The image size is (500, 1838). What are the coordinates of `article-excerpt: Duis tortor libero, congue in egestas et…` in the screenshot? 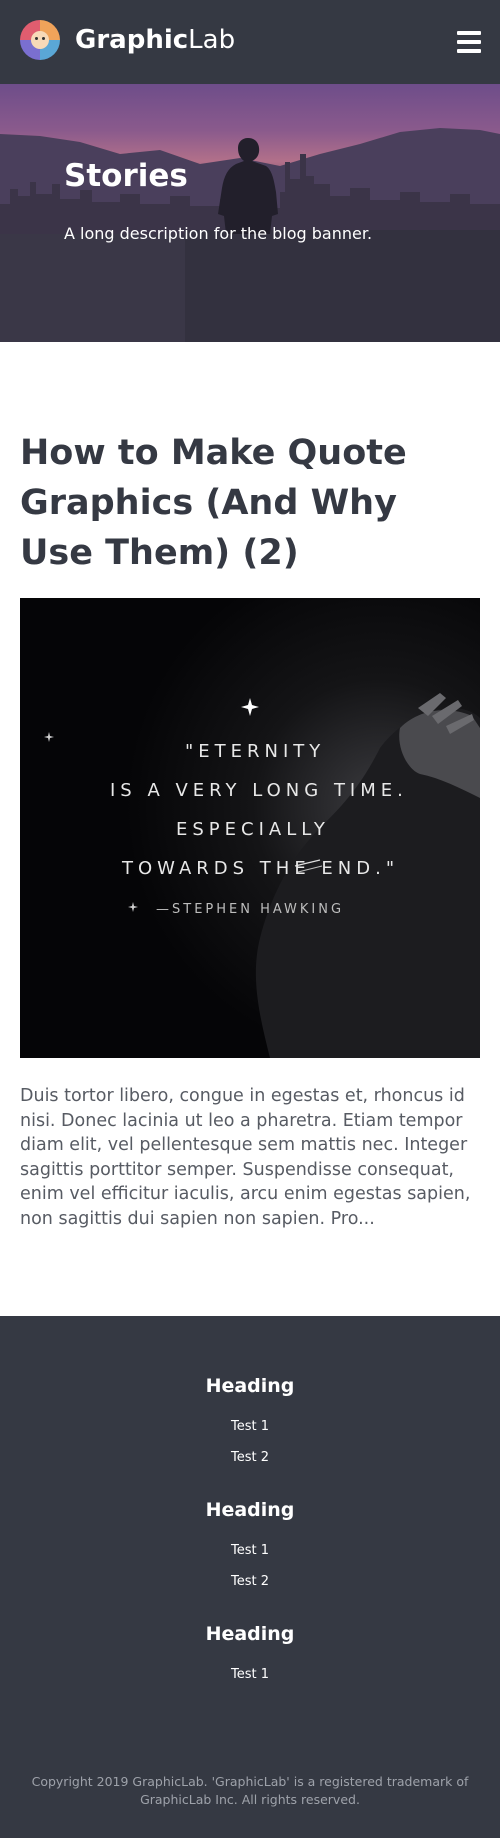 It's located at (245, 1157).